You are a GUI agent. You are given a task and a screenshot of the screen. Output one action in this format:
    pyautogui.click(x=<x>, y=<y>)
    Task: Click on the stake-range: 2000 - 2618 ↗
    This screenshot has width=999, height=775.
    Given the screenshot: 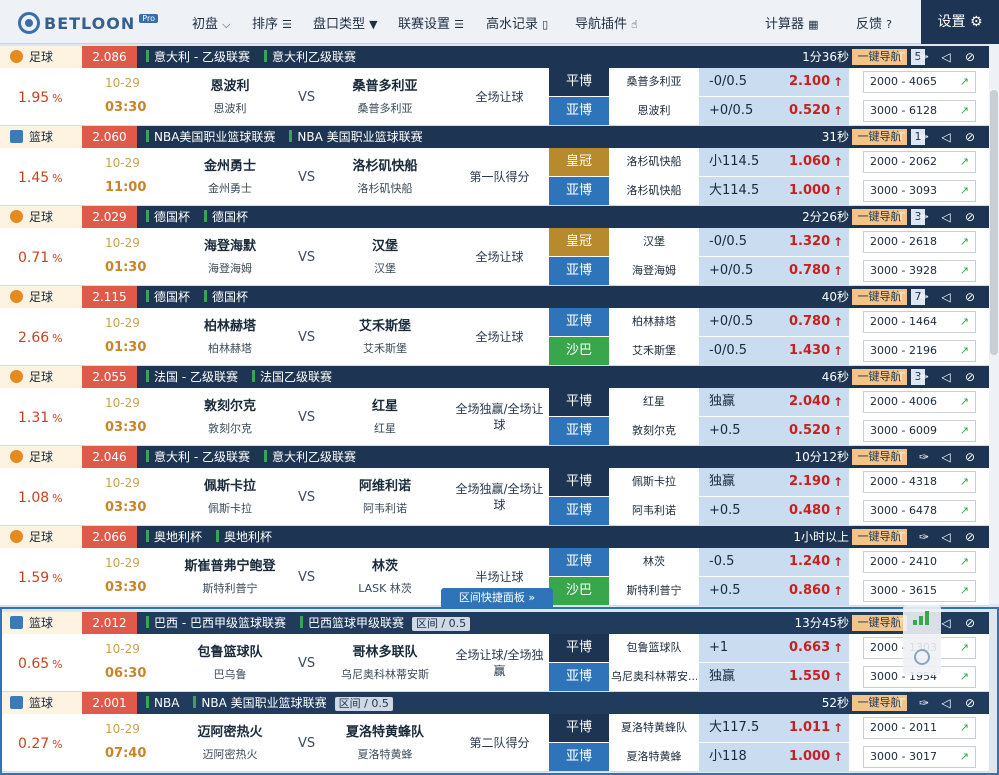 What is the action you would take?
    pyautogui.click(x=919, y=242)
    